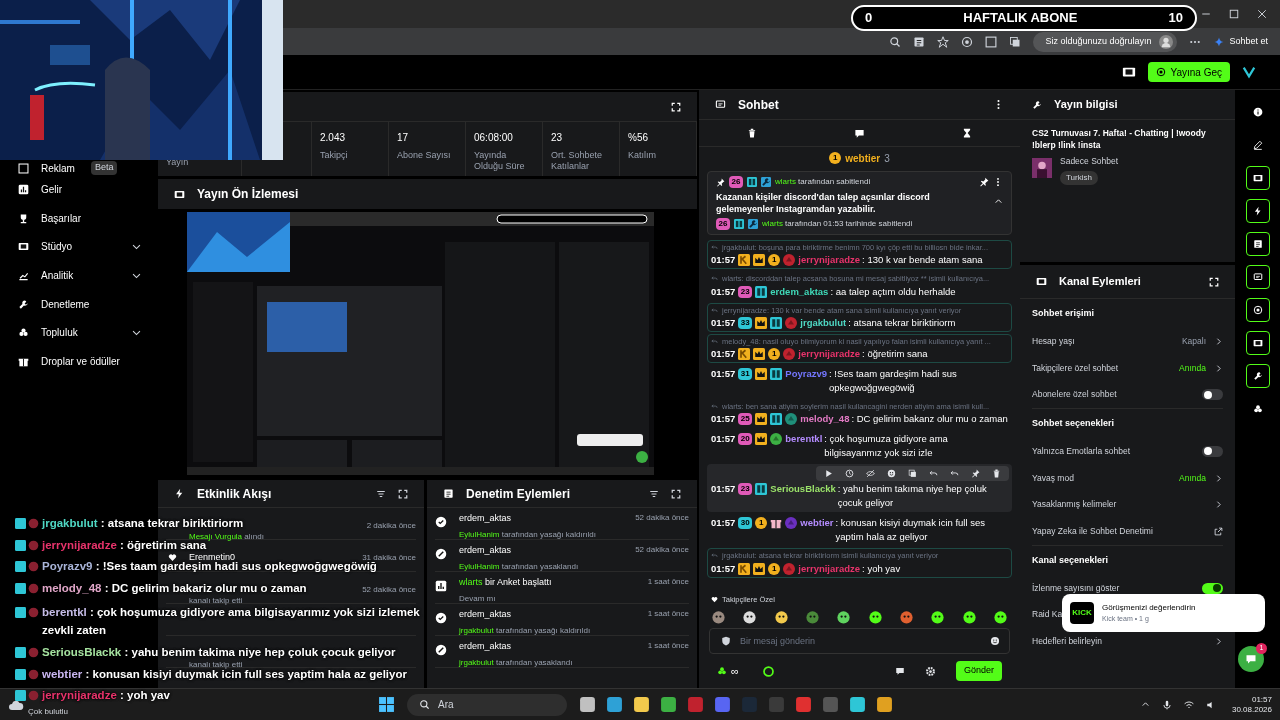 This screenshot has width=1280, height=720. Describe the element at coordinates (886, 446) in the screenshot. I see `message-text: : çok hoşumuza gidiyore ama bilgisayanmız yok sizi izle` at that location.